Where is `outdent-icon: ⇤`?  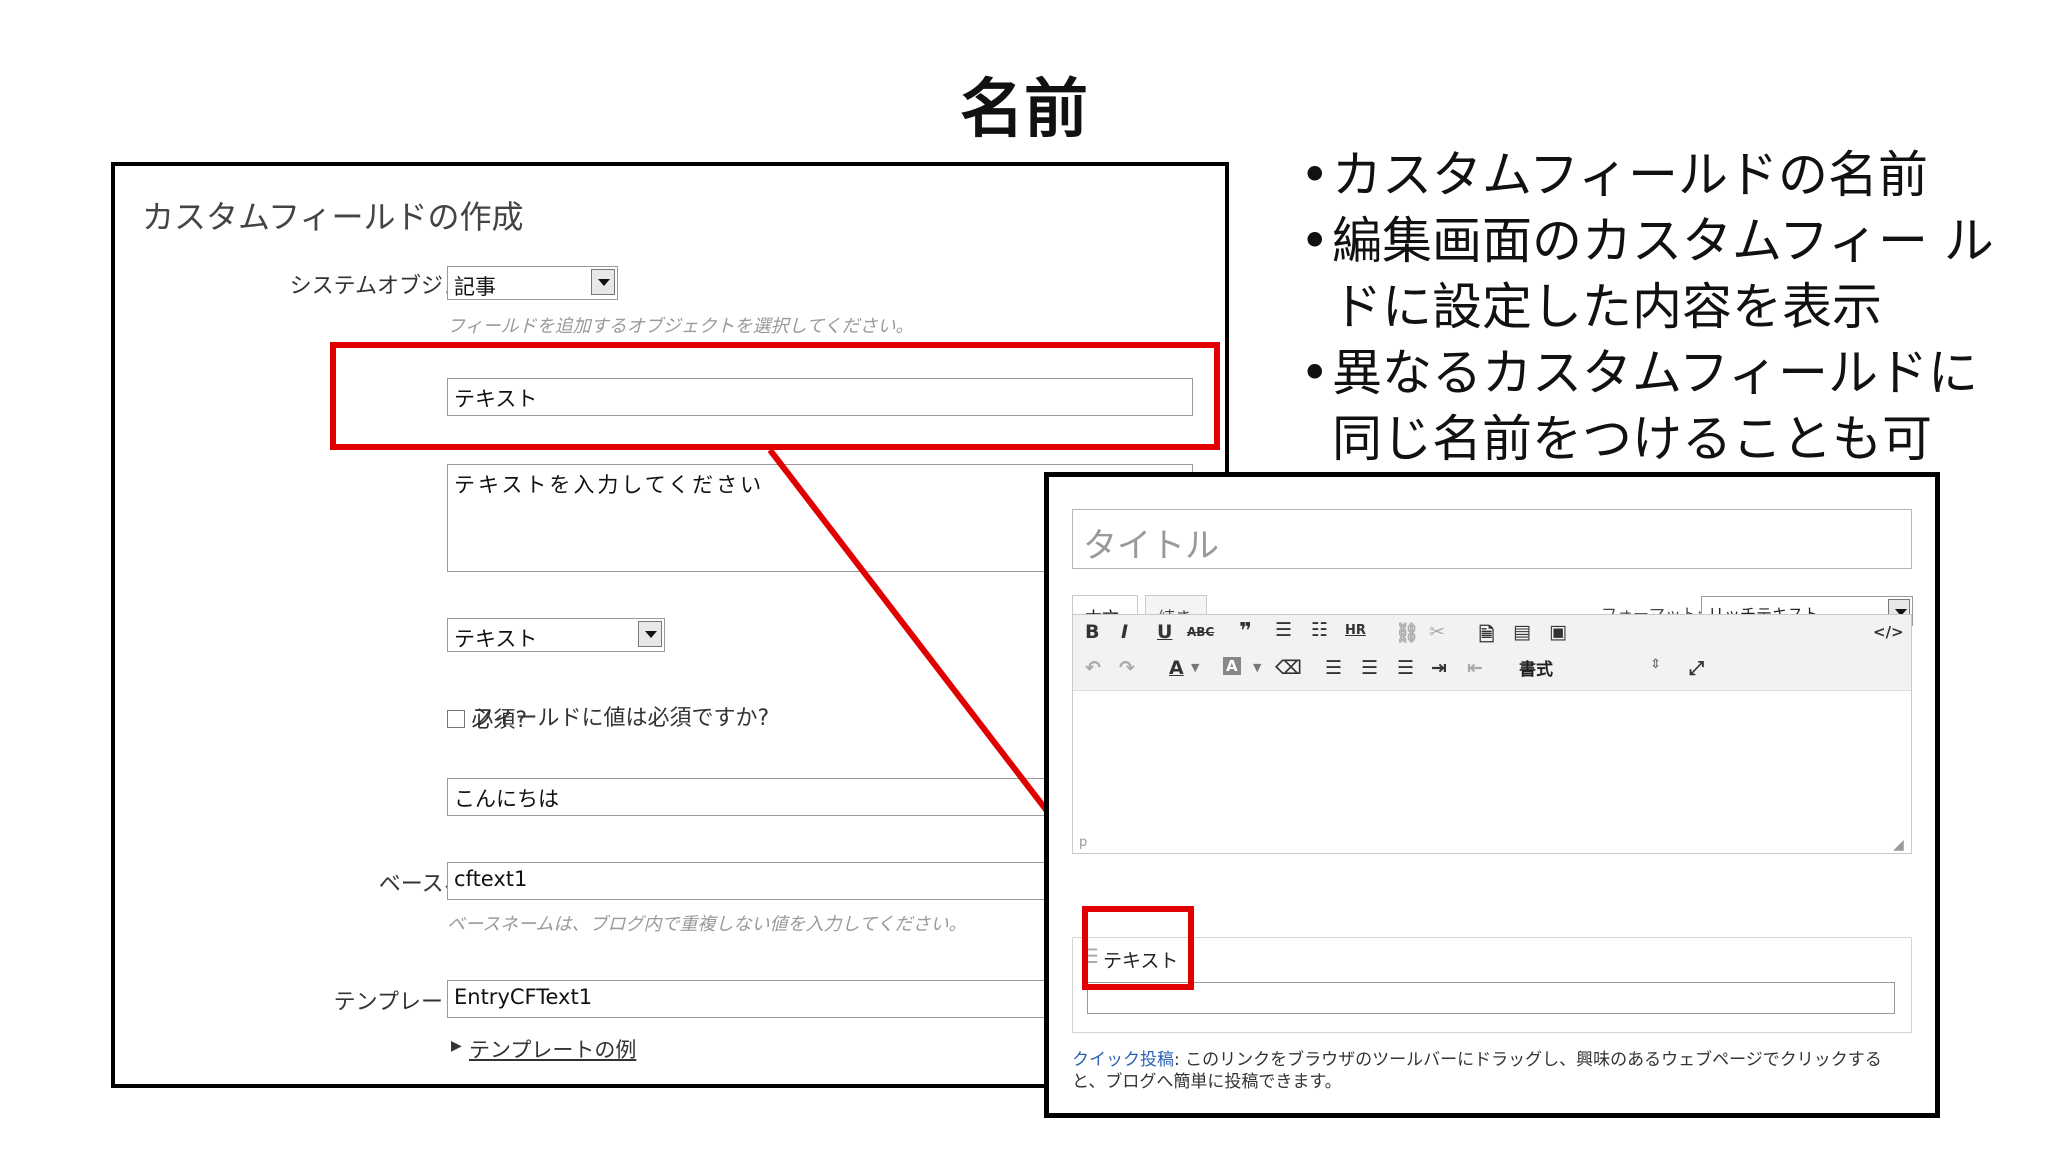
outdent-icon: ⇤ is located at coordinates (1475, 668).